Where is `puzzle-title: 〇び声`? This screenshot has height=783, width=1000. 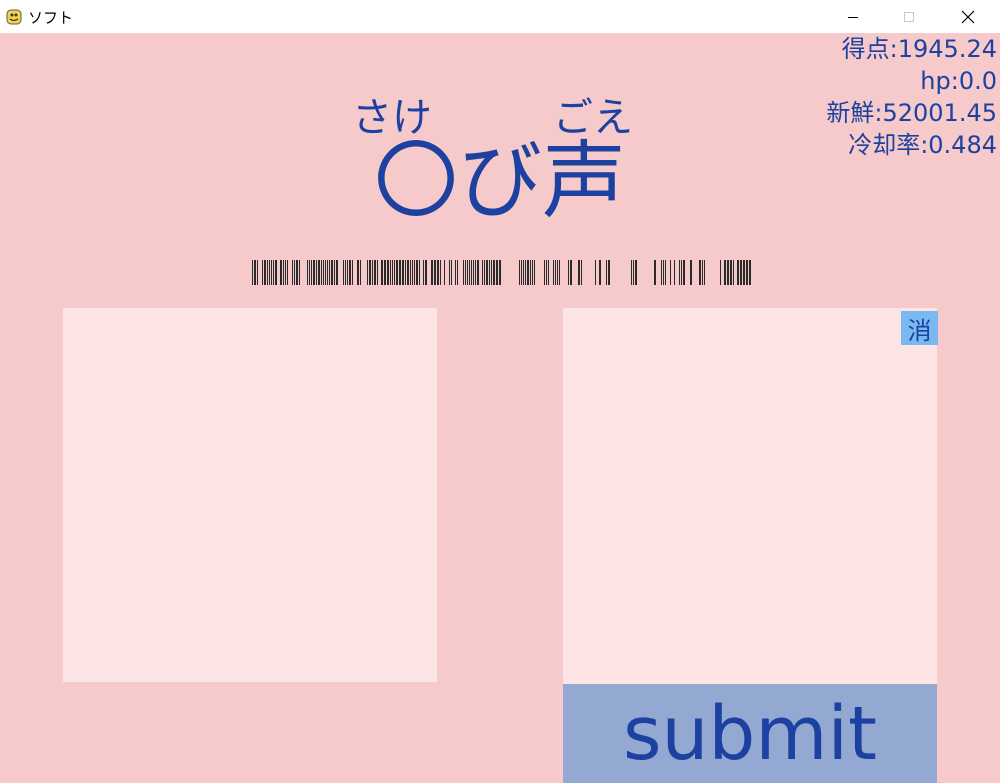
puzzle-title: 〇び声 is located at coordinates (499, 181).